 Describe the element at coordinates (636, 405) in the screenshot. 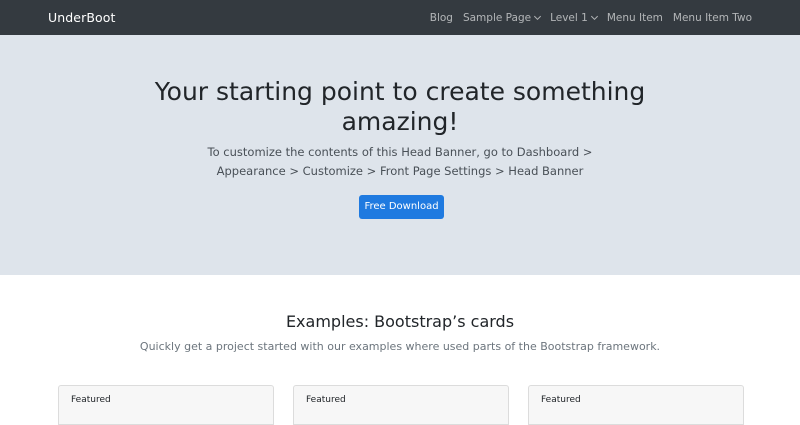

I see `example-card-3: Featured` at that location.